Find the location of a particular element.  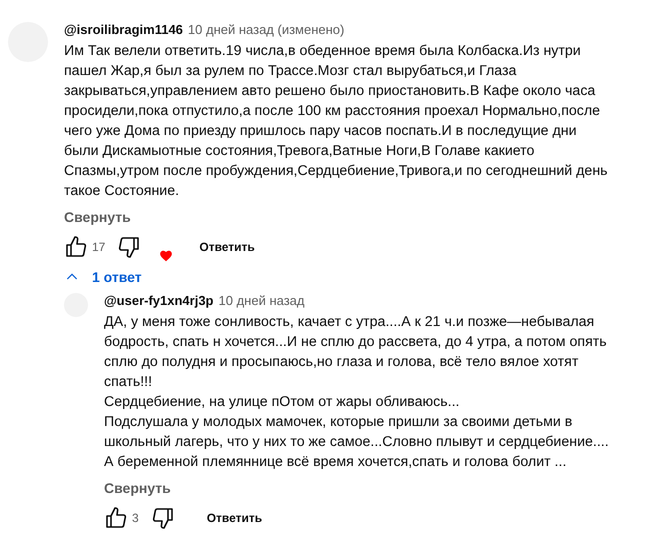

comment-time: 10 дней назад is located at coordinates (261, 300).